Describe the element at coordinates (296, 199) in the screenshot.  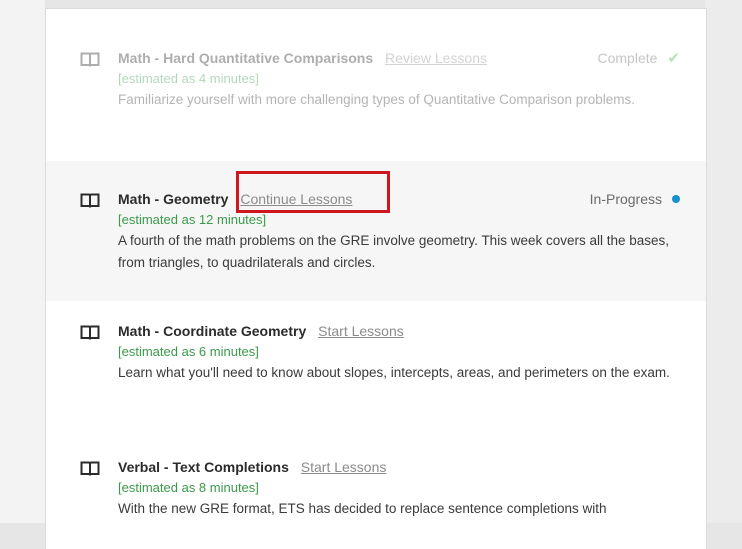
I see `continue-lessons-link: Continue Lessons` at that location.